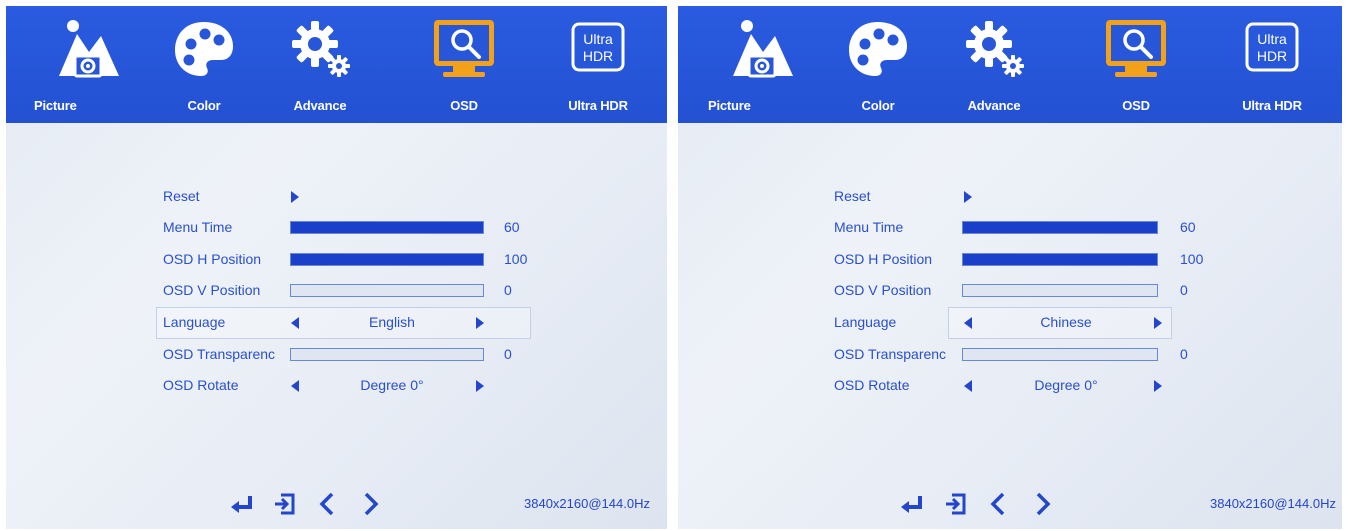  Describe the element at coordinates (869, 227) in the screenshot. I see `menu-time-label: Menu Time` at that location.